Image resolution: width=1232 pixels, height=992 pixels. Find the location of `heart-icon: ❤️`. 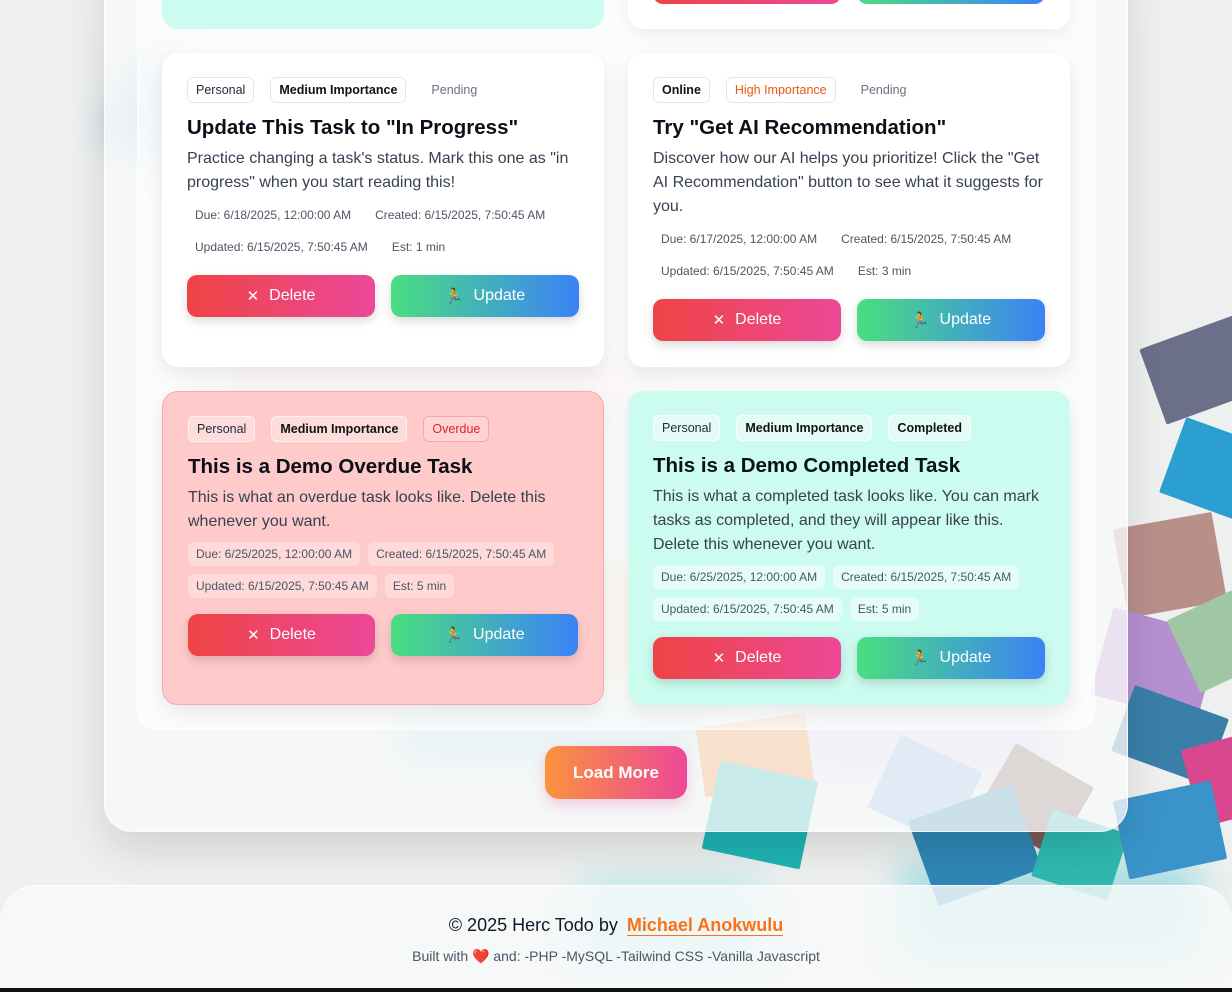

heart-icon: ❤️ is located at coordinates (481, 956).